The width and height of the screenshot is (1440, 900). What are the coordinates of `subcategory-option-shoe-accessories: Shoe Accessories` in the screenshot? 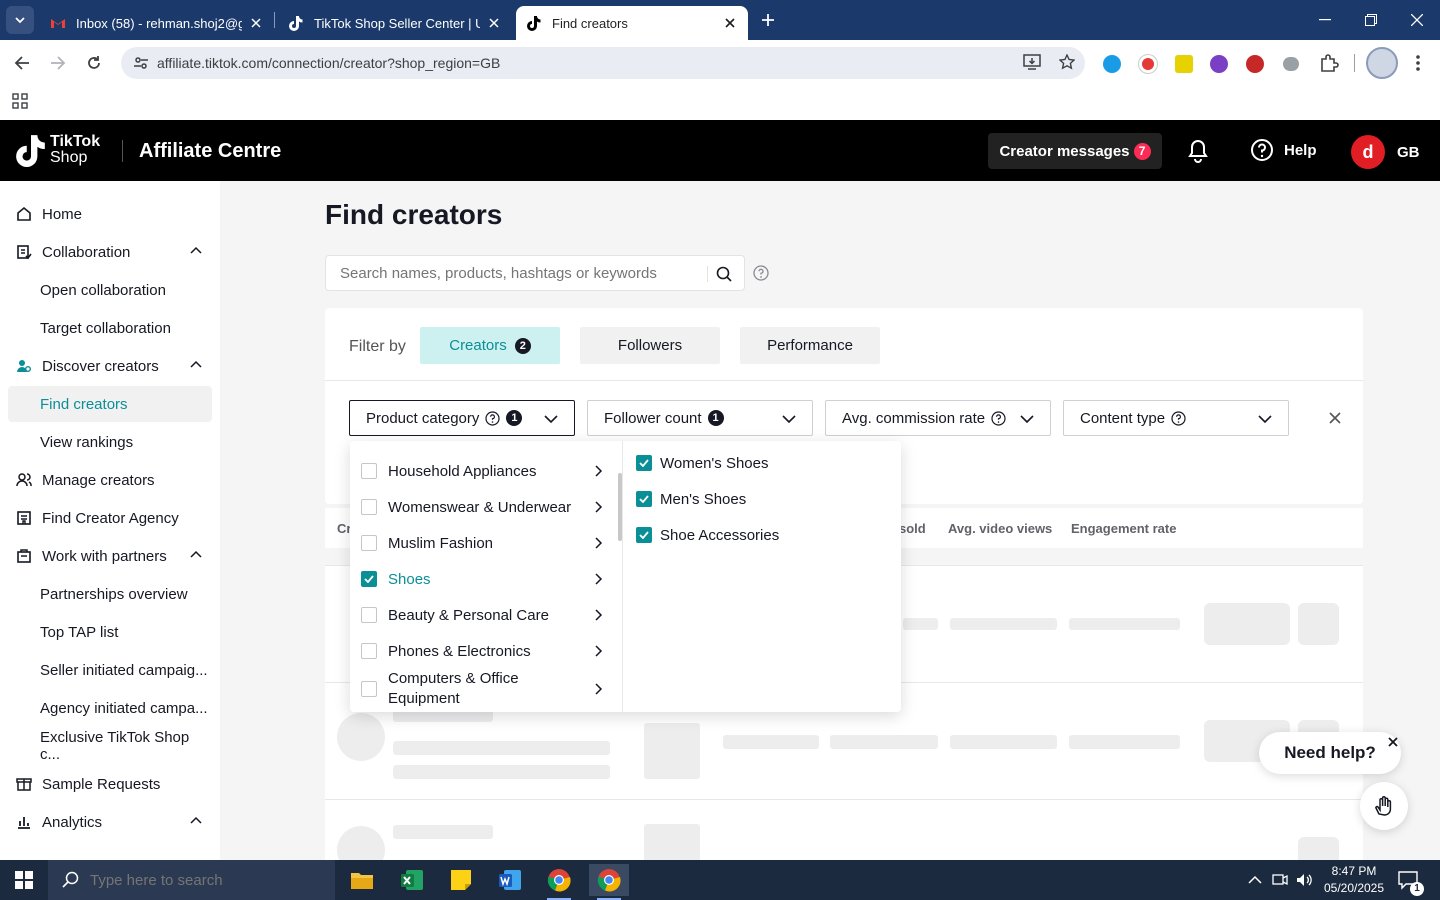 It's located at (707, 535).